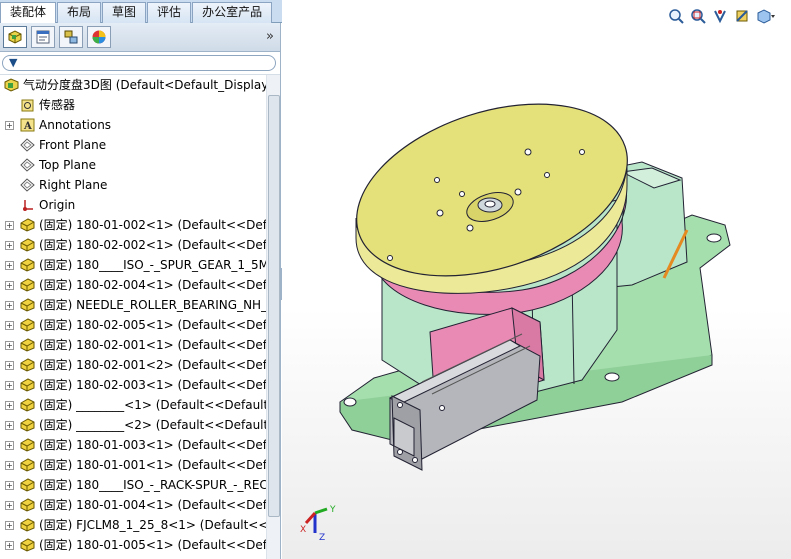 The image size is (791, 559). I want to click on tree-item-label: (固定) 180-01-001<1> (Default<<Defau, so click(152, 465).